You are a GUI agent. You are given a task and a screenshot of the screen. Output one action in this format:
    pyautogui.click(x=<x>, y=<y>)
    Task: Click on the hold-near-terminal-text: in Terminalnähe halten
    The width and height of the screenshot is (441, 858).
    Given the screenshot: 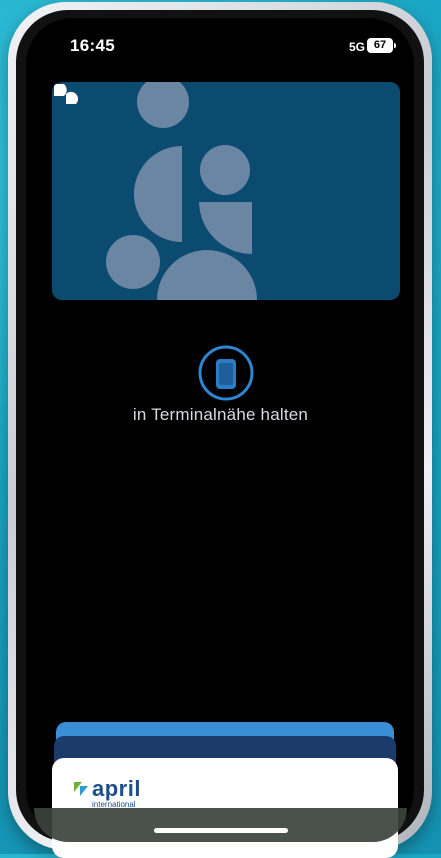 What is the action you would take?
    pyautogui.click(x=220, y=414)
    